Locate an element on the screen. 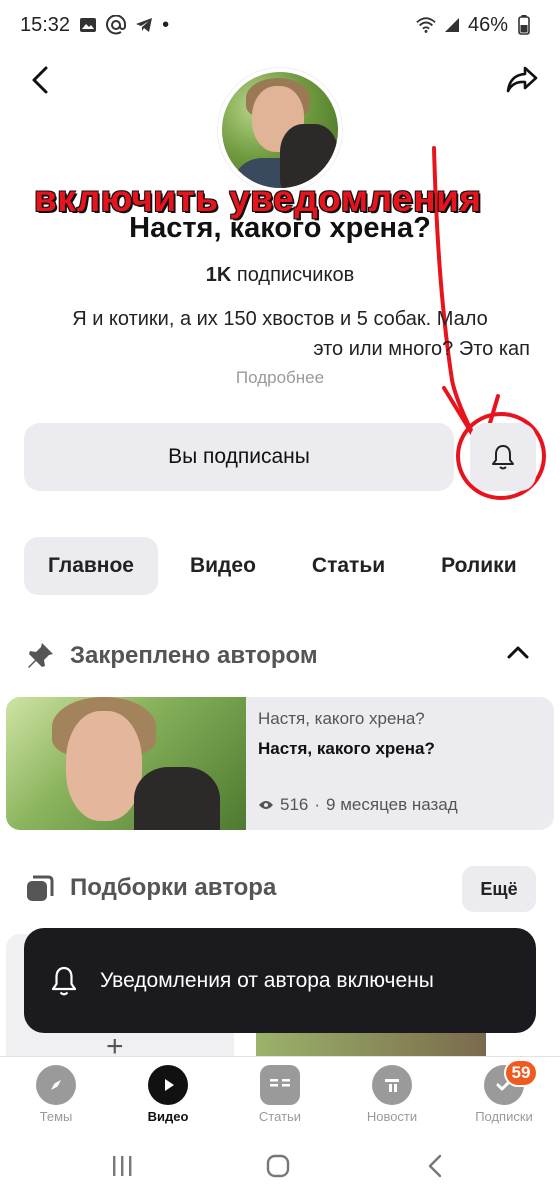 The width and height of the screenshot is (560, 1200). tab-main: Главное is located at coordinates (91, 566).